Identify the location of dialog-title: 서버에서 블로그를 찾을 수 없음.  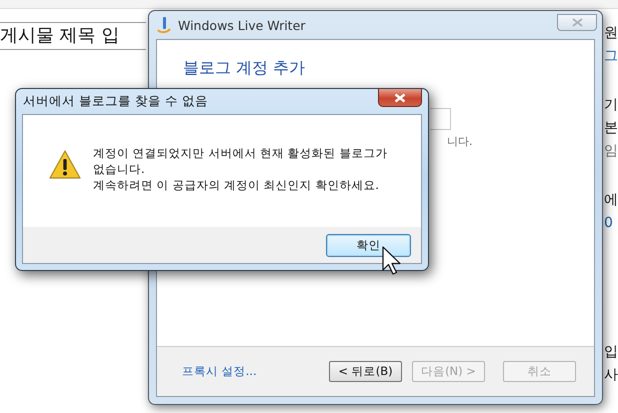
(115, 101).